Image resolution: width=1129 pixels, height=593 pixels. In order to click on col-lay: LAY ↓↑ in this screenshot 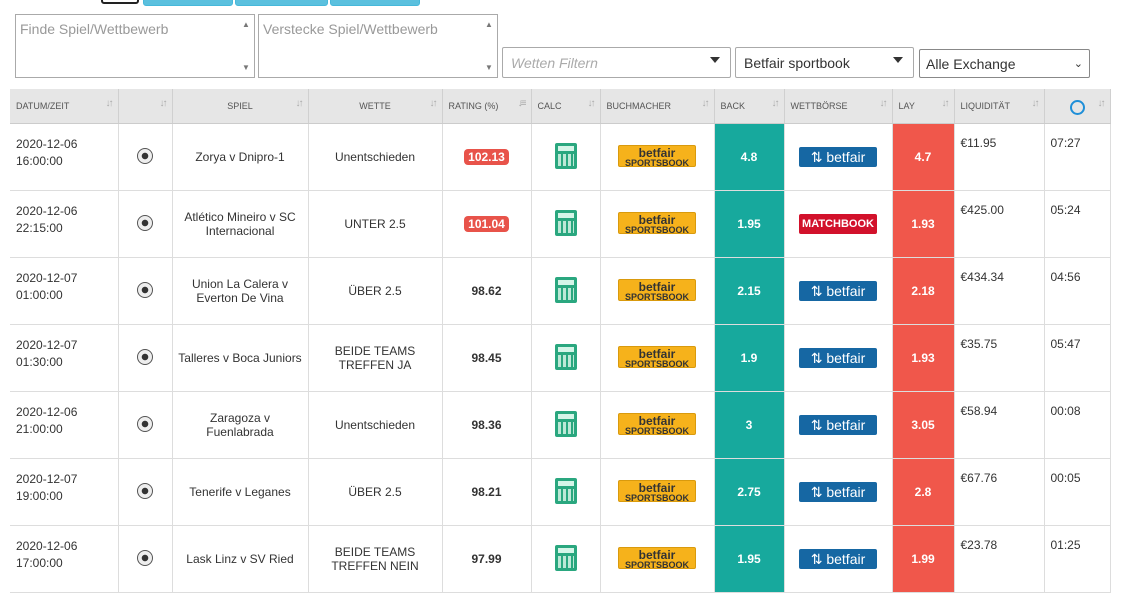, I will do `click(923, 106)`.